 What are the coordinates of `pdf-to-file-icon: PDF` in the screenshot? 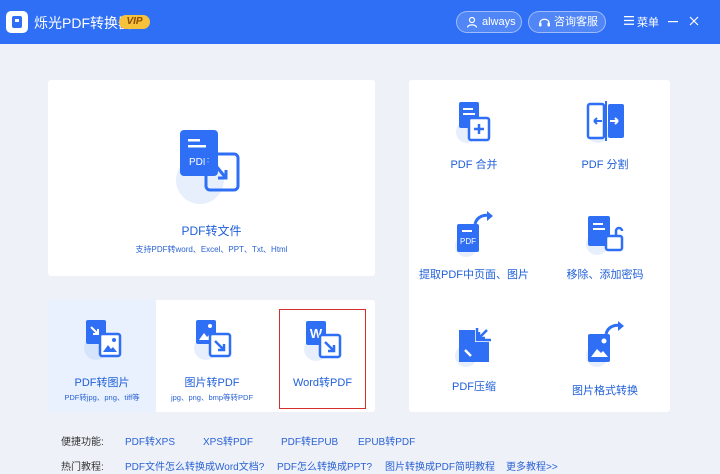 It's located at (210, 164).